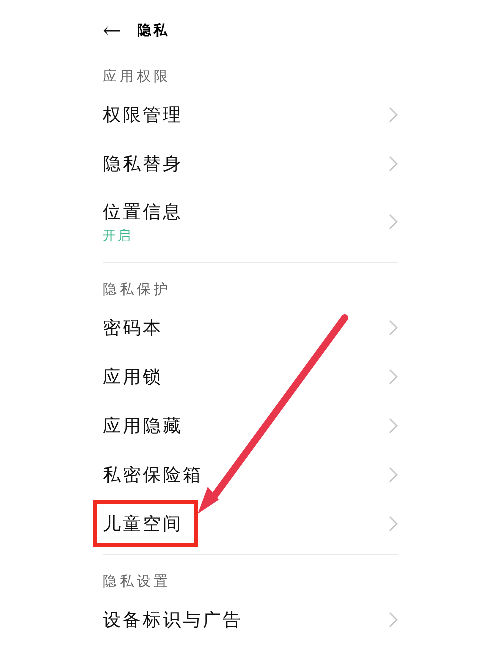 This screenshot has height=667, width=500. Describe the element at coordinates (173, 620) in the screenshot. I see `row-label: 设备标识与广告` at that location.